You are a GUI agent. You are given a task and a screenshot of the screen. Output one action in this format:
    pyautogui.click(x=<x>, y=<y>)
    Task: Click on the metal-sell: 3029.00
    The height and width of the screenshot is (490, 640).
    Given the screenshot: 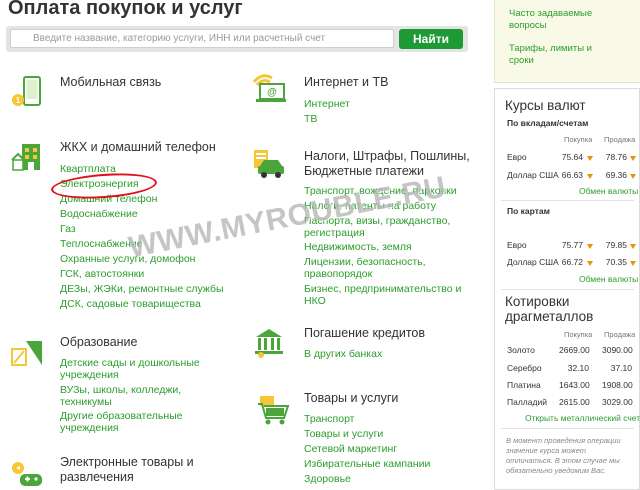 What is the action you would take?
    pyautogui.click(x=617, y=402)
    